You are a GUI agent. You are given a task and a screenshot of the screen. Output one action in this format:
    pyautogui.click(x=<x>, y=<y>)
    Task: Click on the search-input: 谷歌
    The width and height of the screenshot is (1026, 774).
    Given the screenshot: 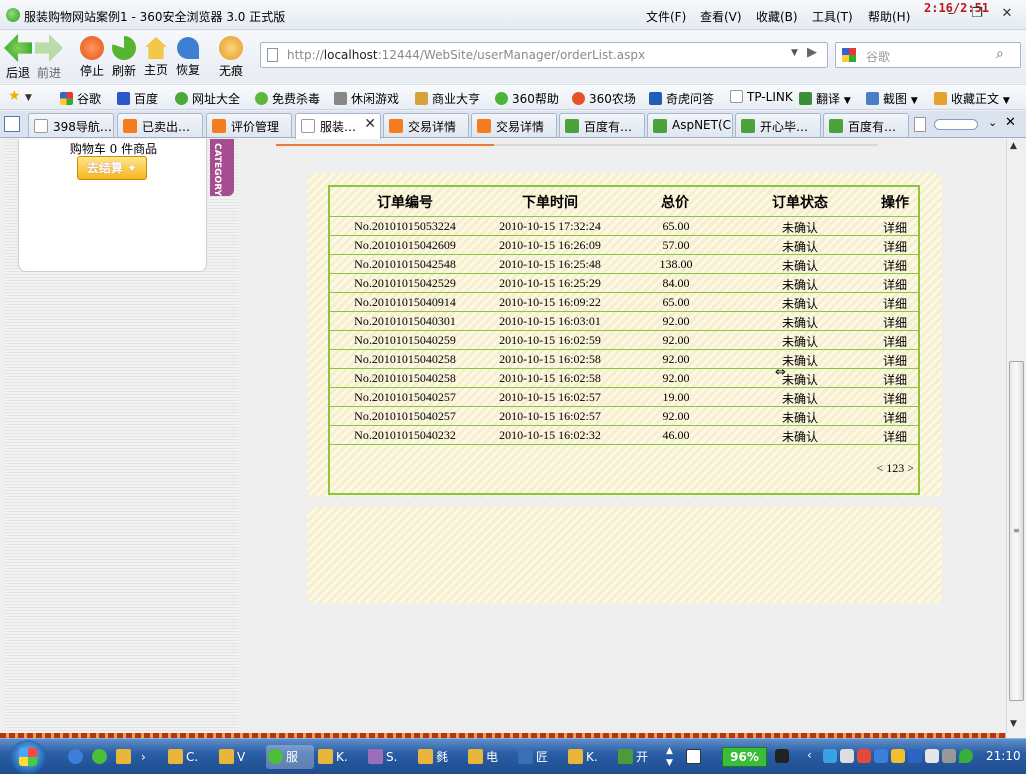 What is the action you would take?
    pyautogui.click(x=878, y=56)
    